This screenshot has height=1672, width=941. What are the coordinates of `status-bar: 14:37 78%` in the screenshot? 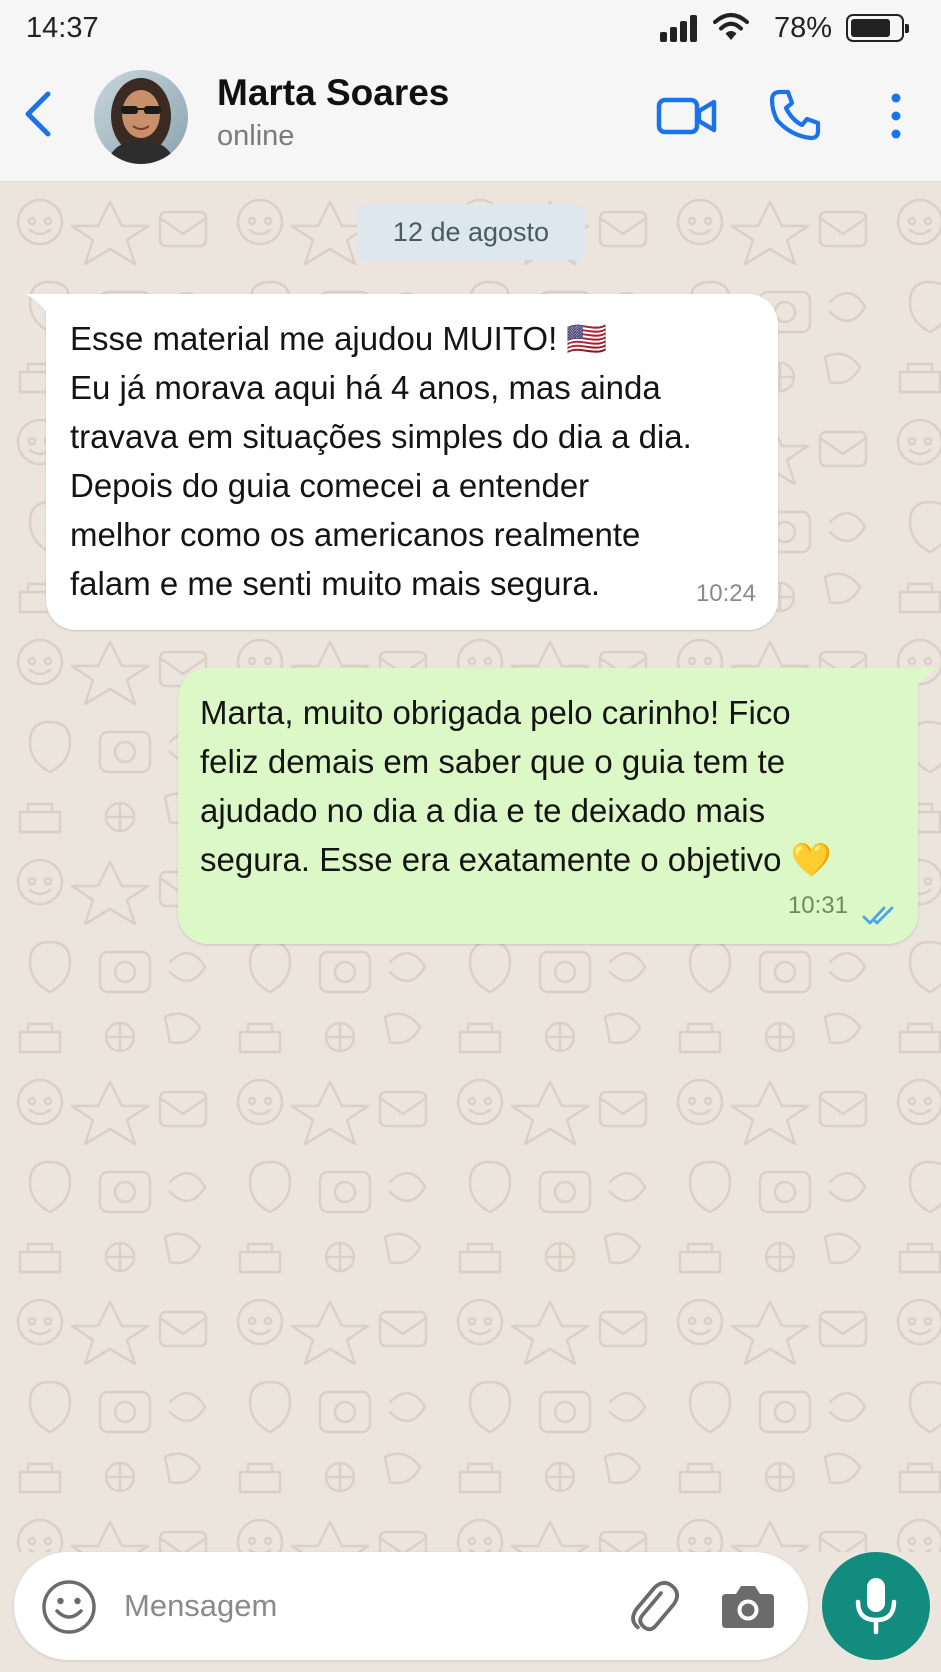 It's located at (470, 28).